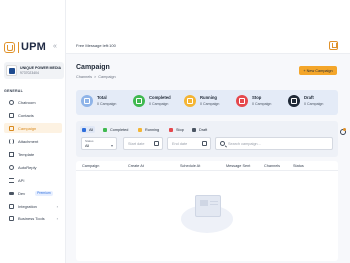 The image size is (350, 263). I want to click on settings-widget-icon, so click(342, 131).